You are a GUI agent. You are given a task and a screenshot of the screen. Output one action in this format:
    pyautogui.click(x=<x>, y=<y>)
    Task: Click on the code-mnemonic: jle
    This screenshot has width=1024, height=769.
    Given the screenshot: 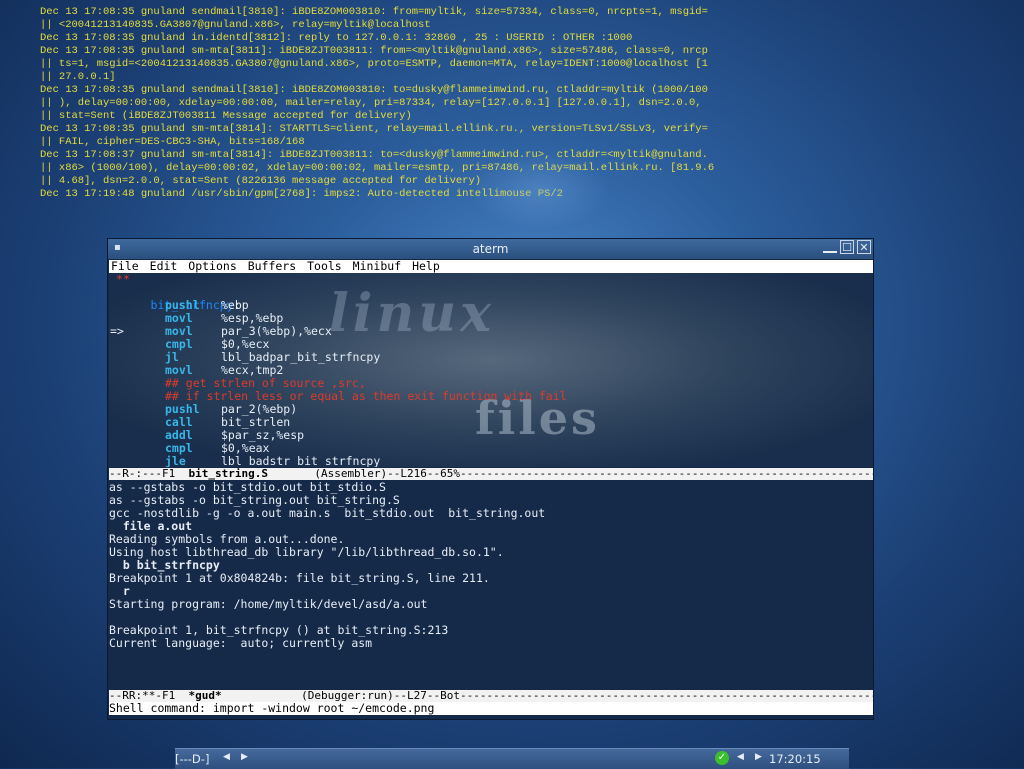 What is the action you would take?
    pyautogui.click(x=175, y=461)
    